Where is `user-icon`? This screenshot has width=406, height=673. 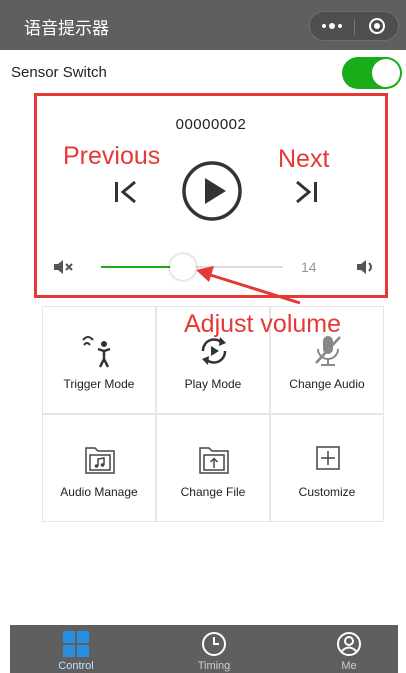 user-icon is located at coordinates (349, 644).